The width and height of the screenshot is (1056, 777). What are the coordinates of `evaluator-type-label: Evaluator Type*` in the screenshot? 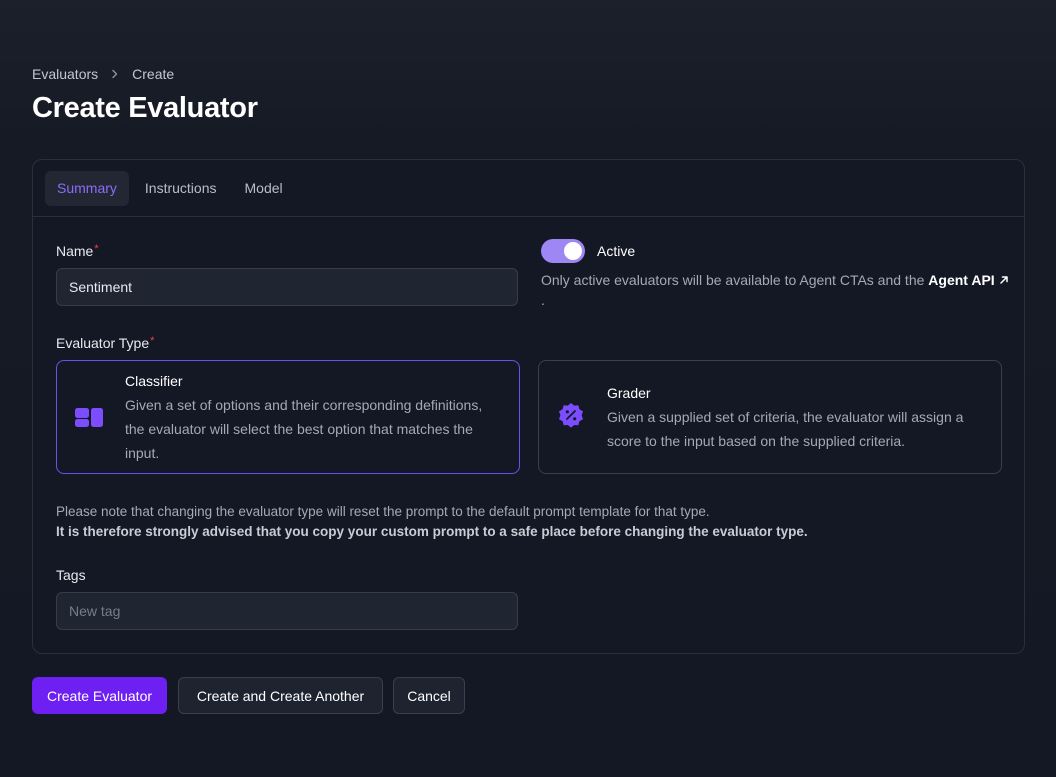 It's located at (105, 343).